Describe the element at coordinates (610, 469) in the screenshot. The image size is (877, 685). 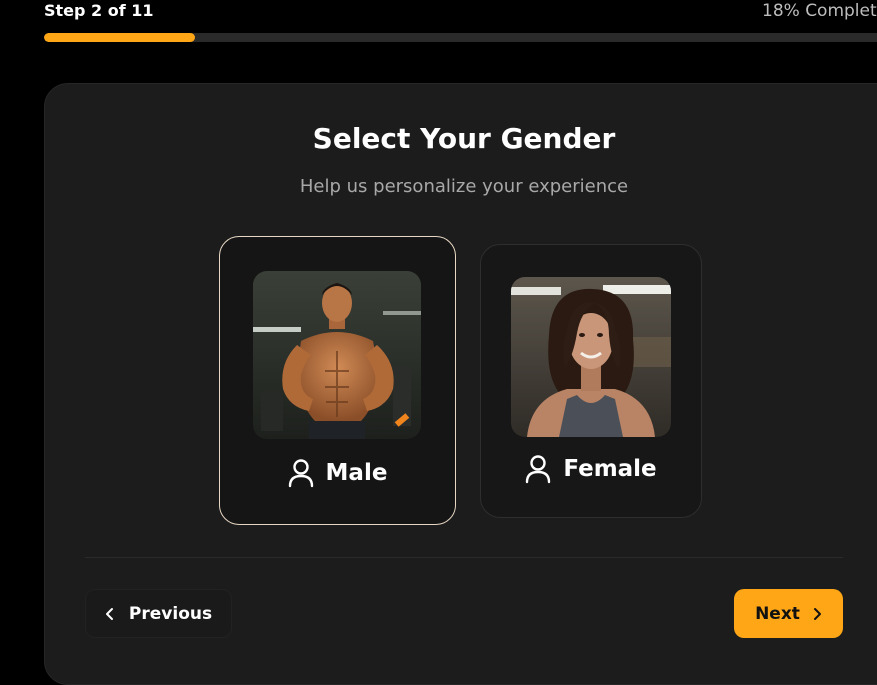
I see `female-label: Female` at that location.